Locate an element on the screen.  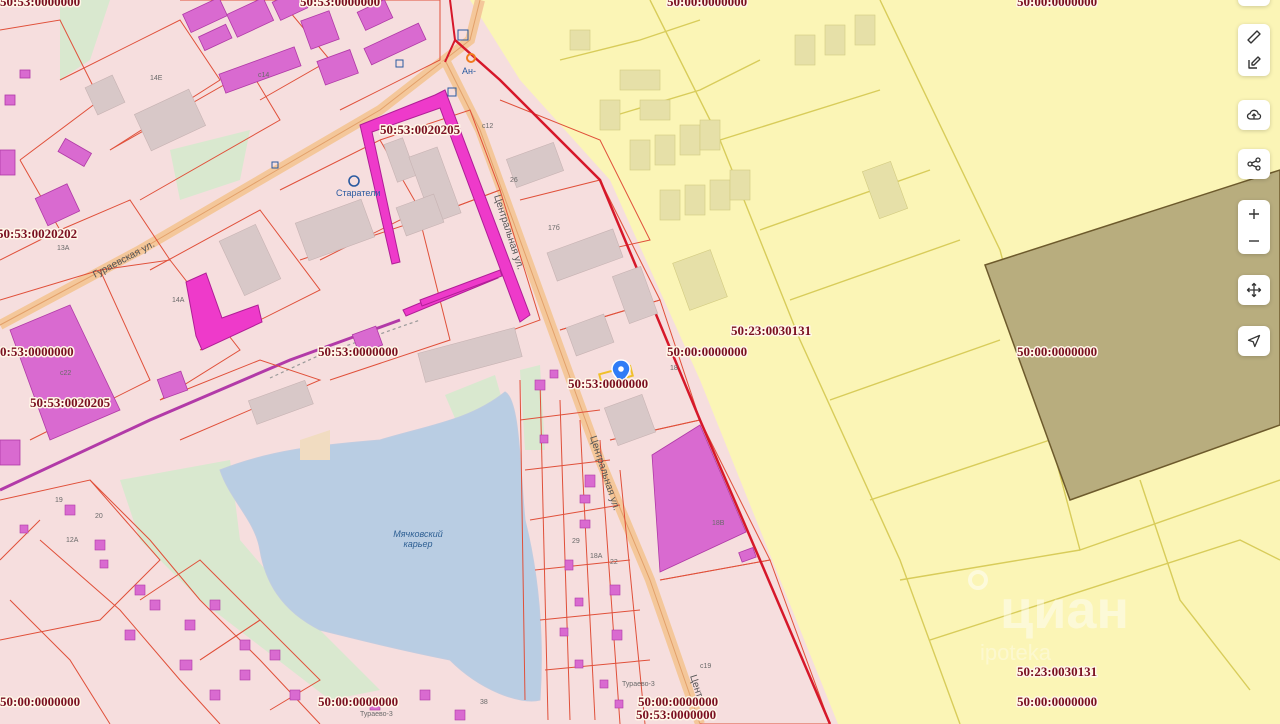
svg-text: с19 is located at coordinates (705, 666).